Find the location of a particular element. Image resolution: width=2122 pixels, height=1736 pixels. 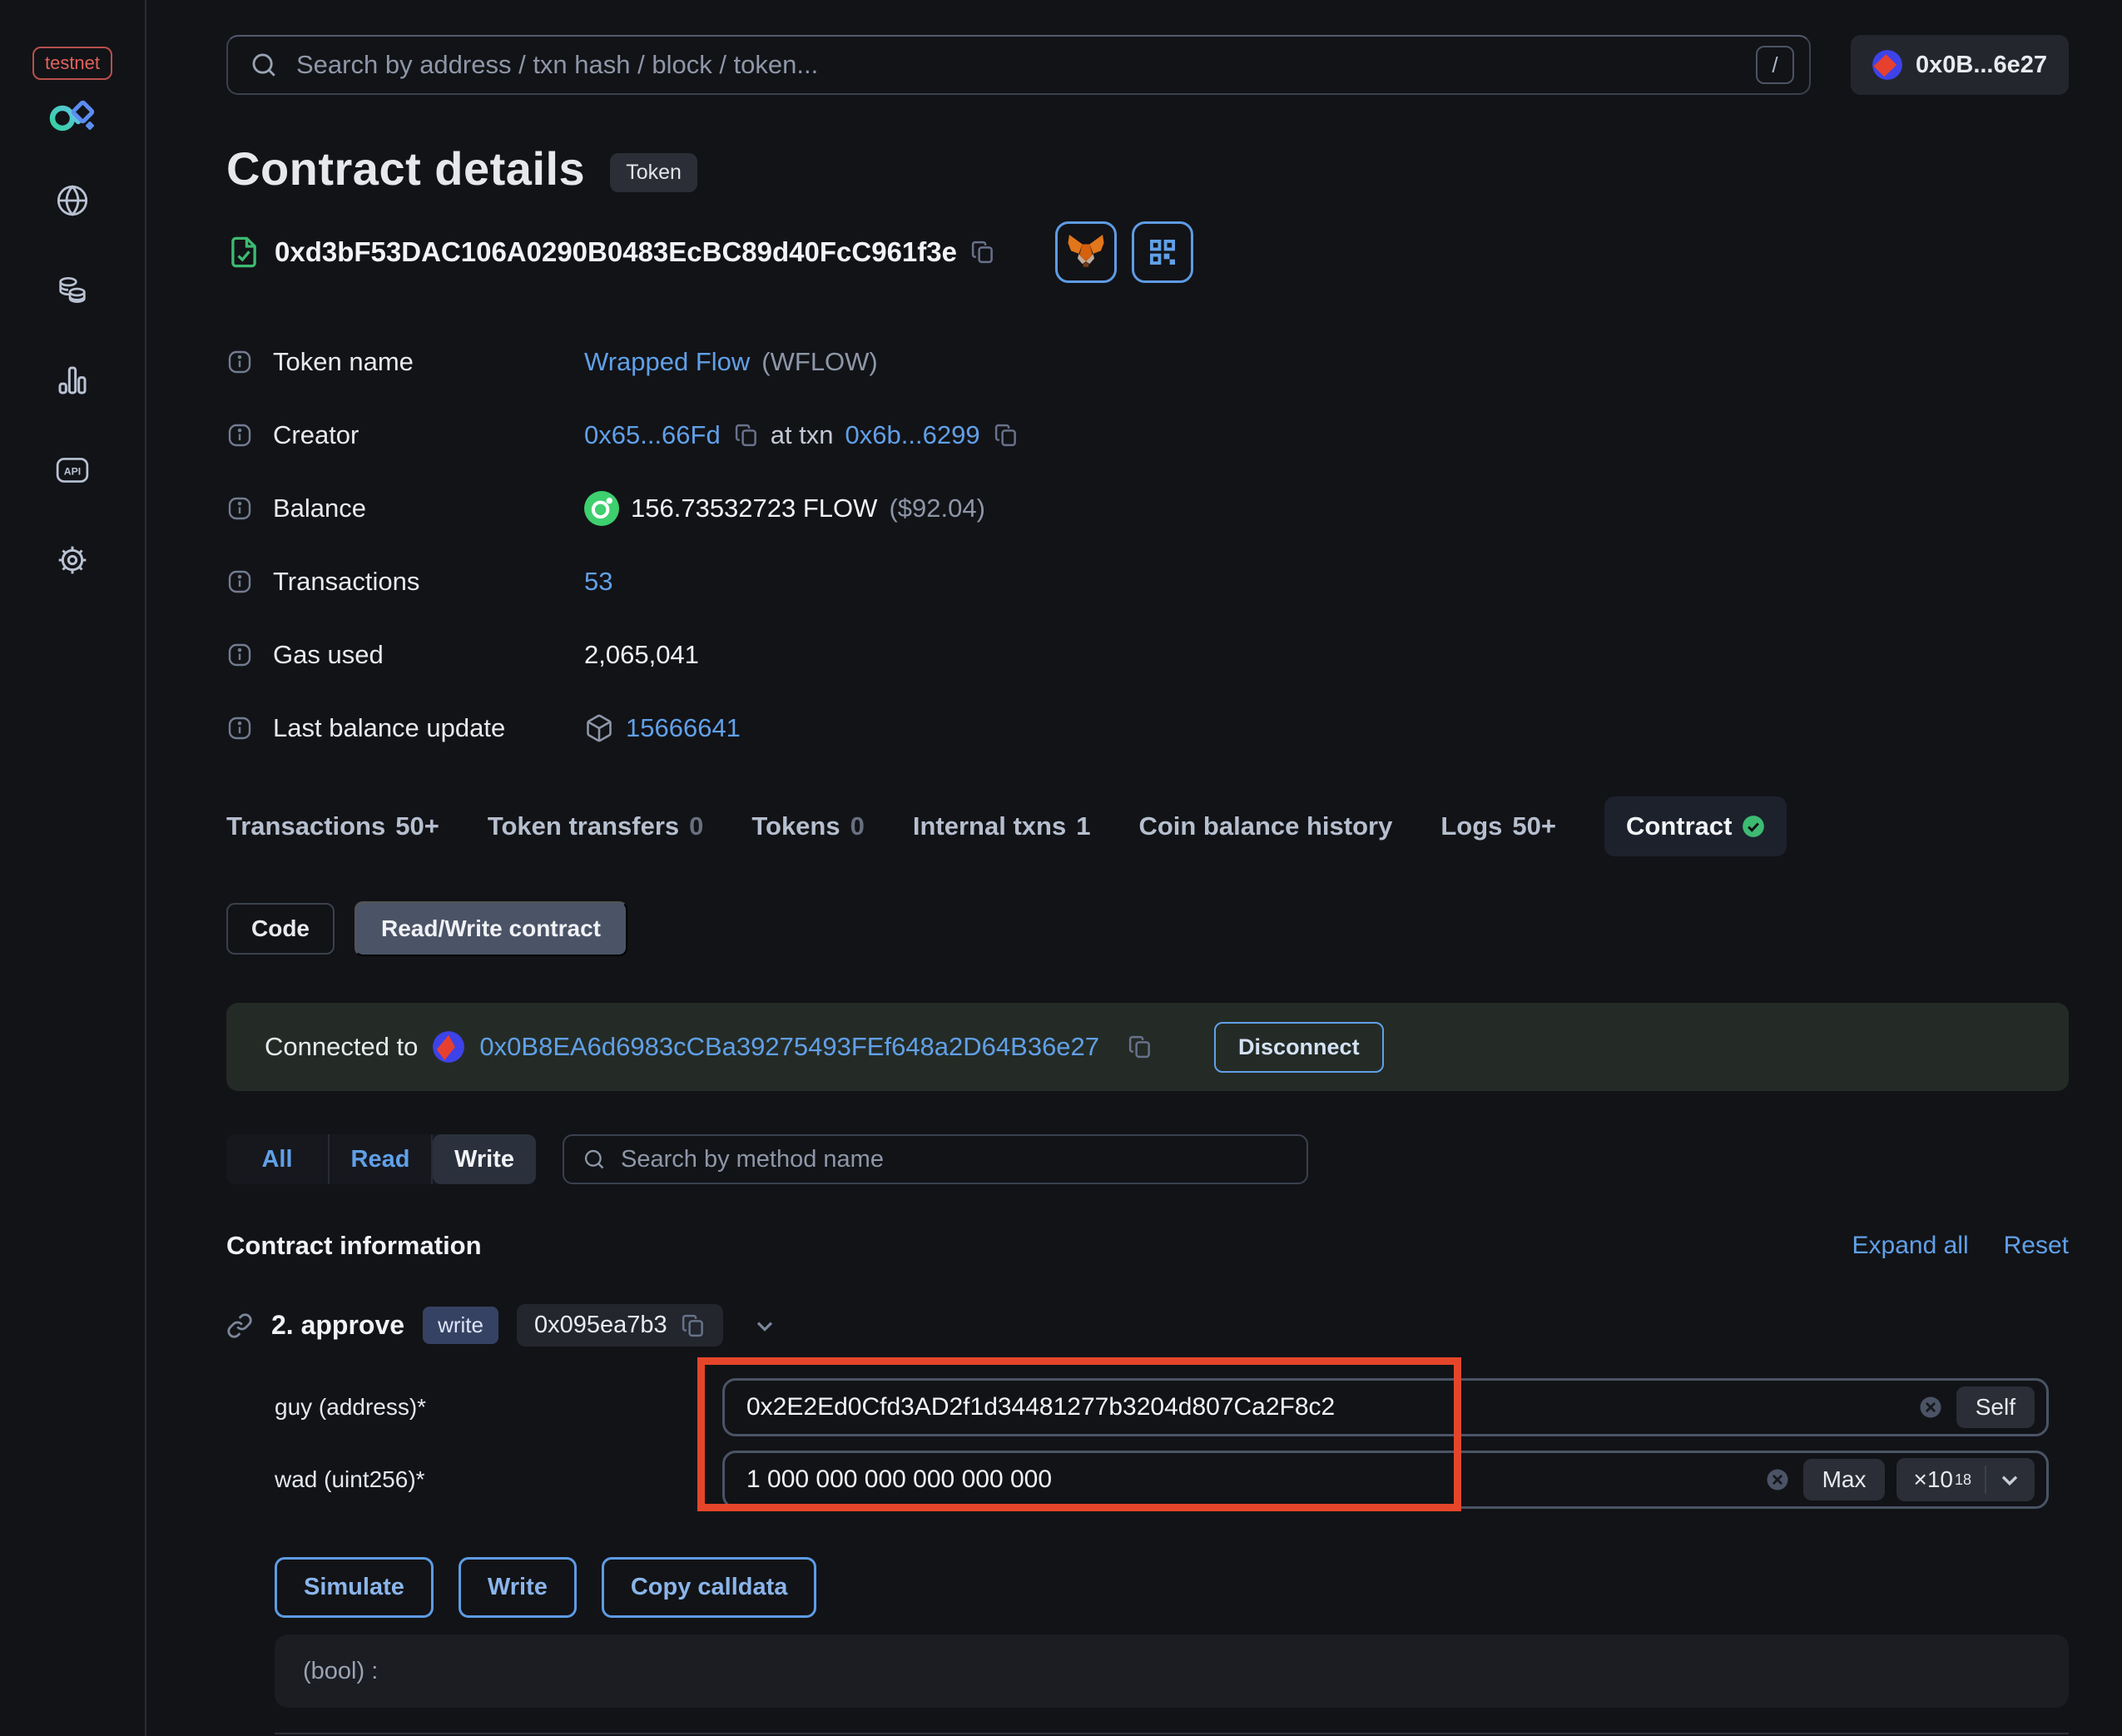

read-write-segmented-control: All Read Write is located at coordinates (381, 1159).